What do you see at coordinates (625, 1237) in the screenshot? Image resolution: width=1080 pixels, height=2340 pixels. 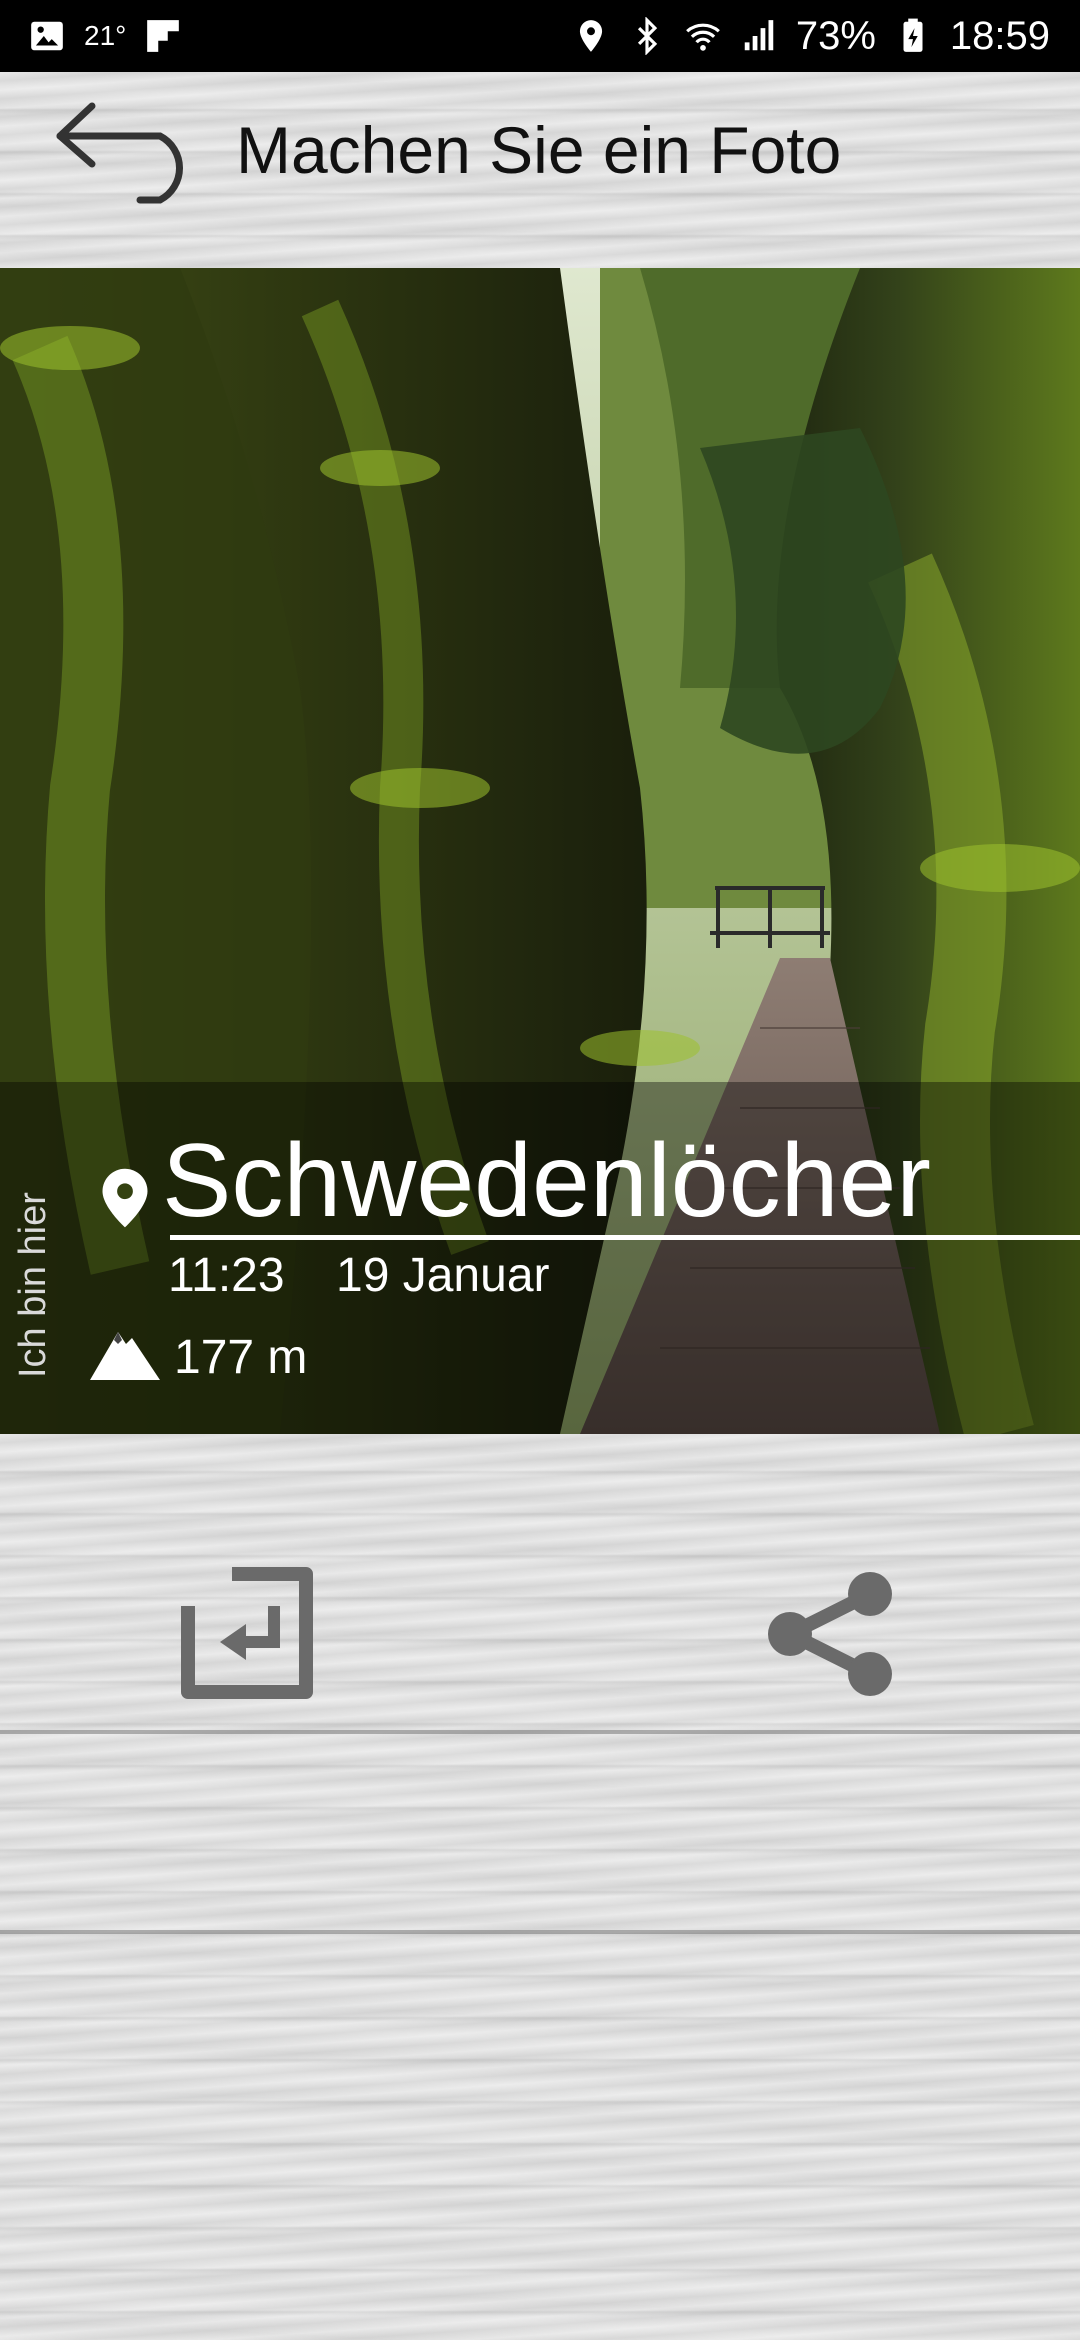 I see `place-name-underline` at bounding box center [625, 1237].